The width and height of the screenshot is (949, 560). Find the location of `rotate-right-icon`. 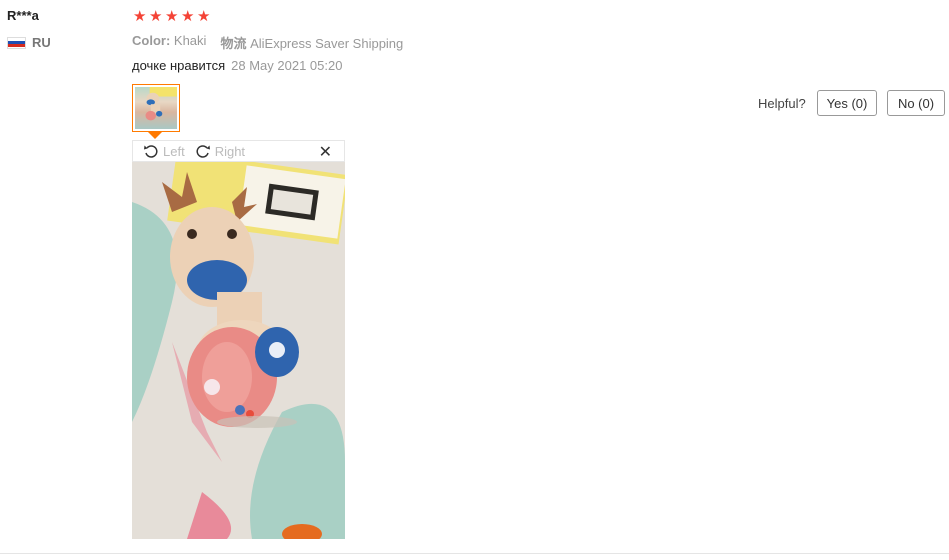

rotate-right-icon is located at coordinates (203, 151).